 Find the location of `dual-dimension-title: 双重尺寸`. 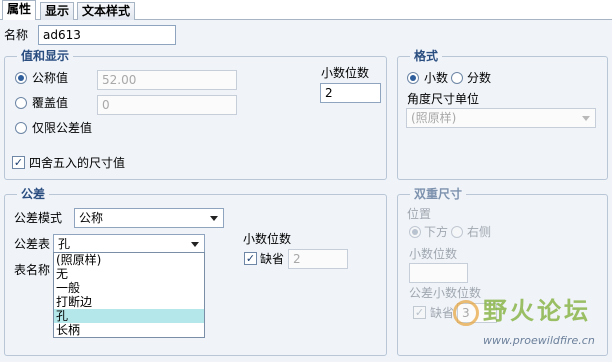

dual-dimension-title: 双重尺寸 is located at coordinates (438, 194).